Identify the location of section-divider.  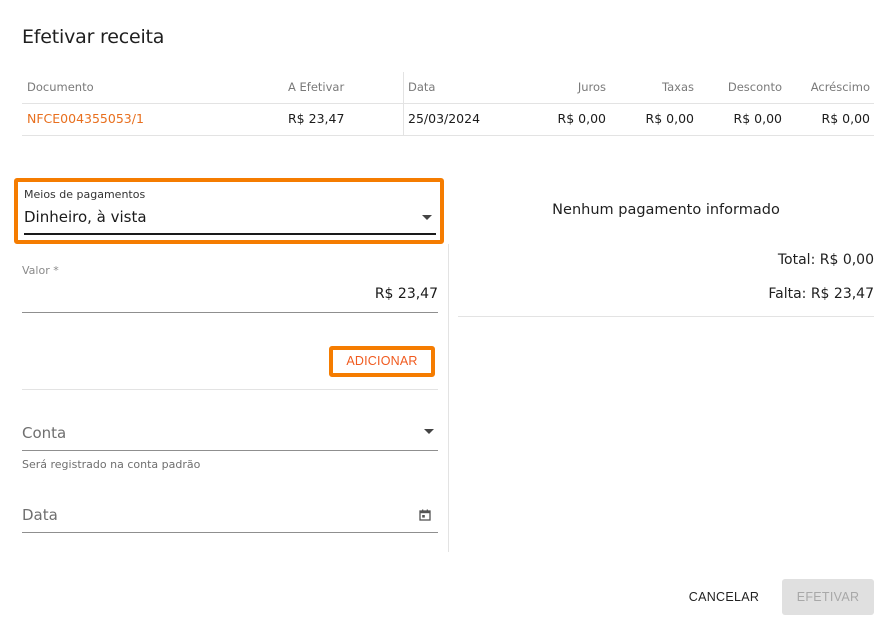
(230, 389).